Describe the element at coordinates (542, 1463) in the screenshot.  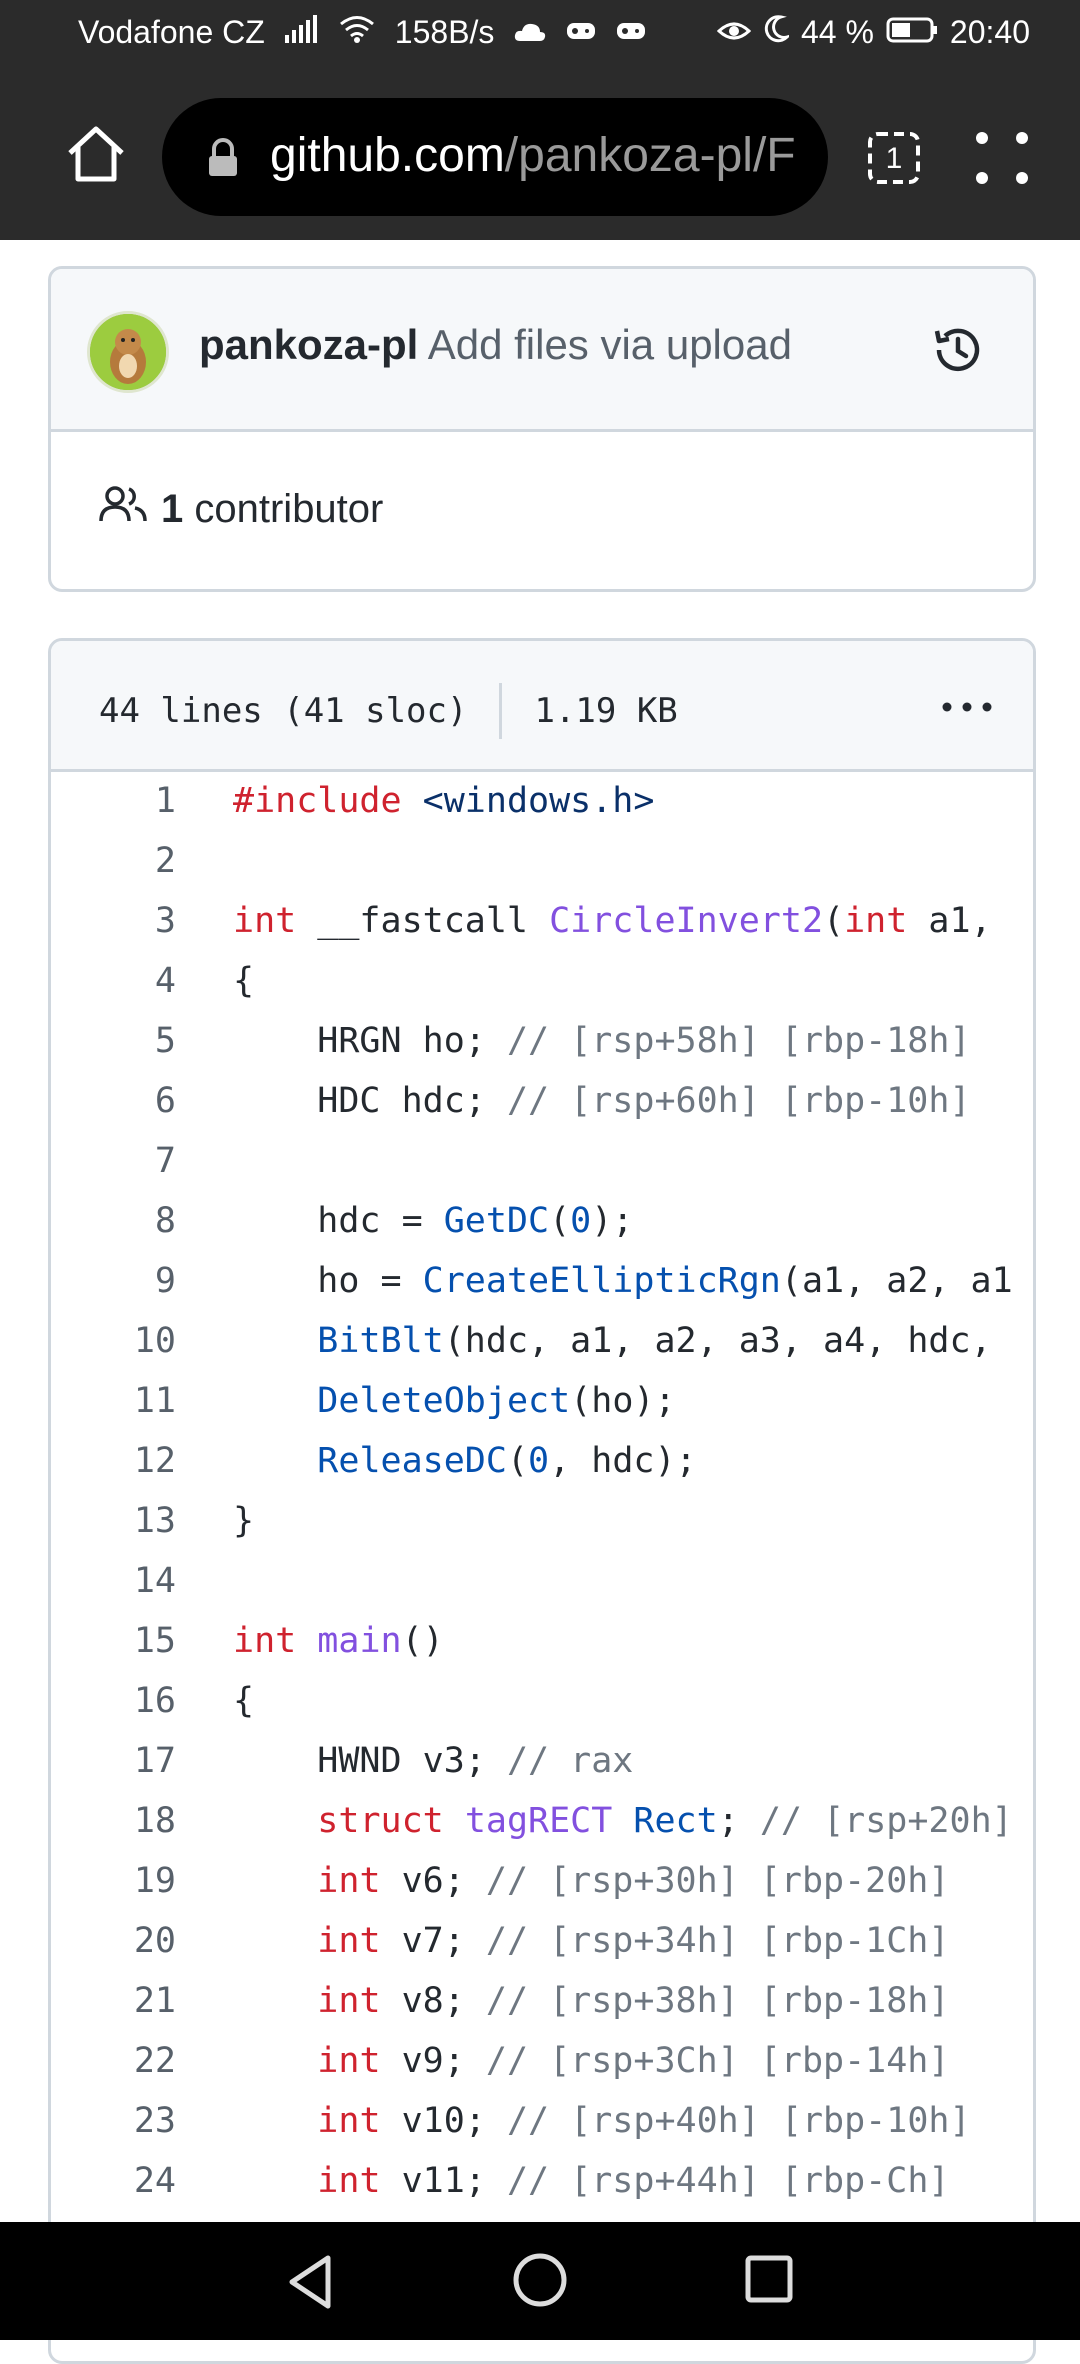
I see `code-line: 12 ReleaseDC(0, hdc);` at that location.